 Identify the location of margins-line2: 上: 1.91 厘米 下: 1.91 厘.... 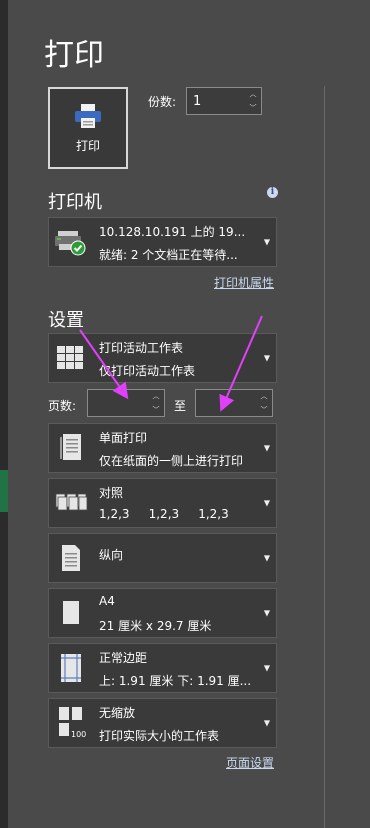
(175, 681).